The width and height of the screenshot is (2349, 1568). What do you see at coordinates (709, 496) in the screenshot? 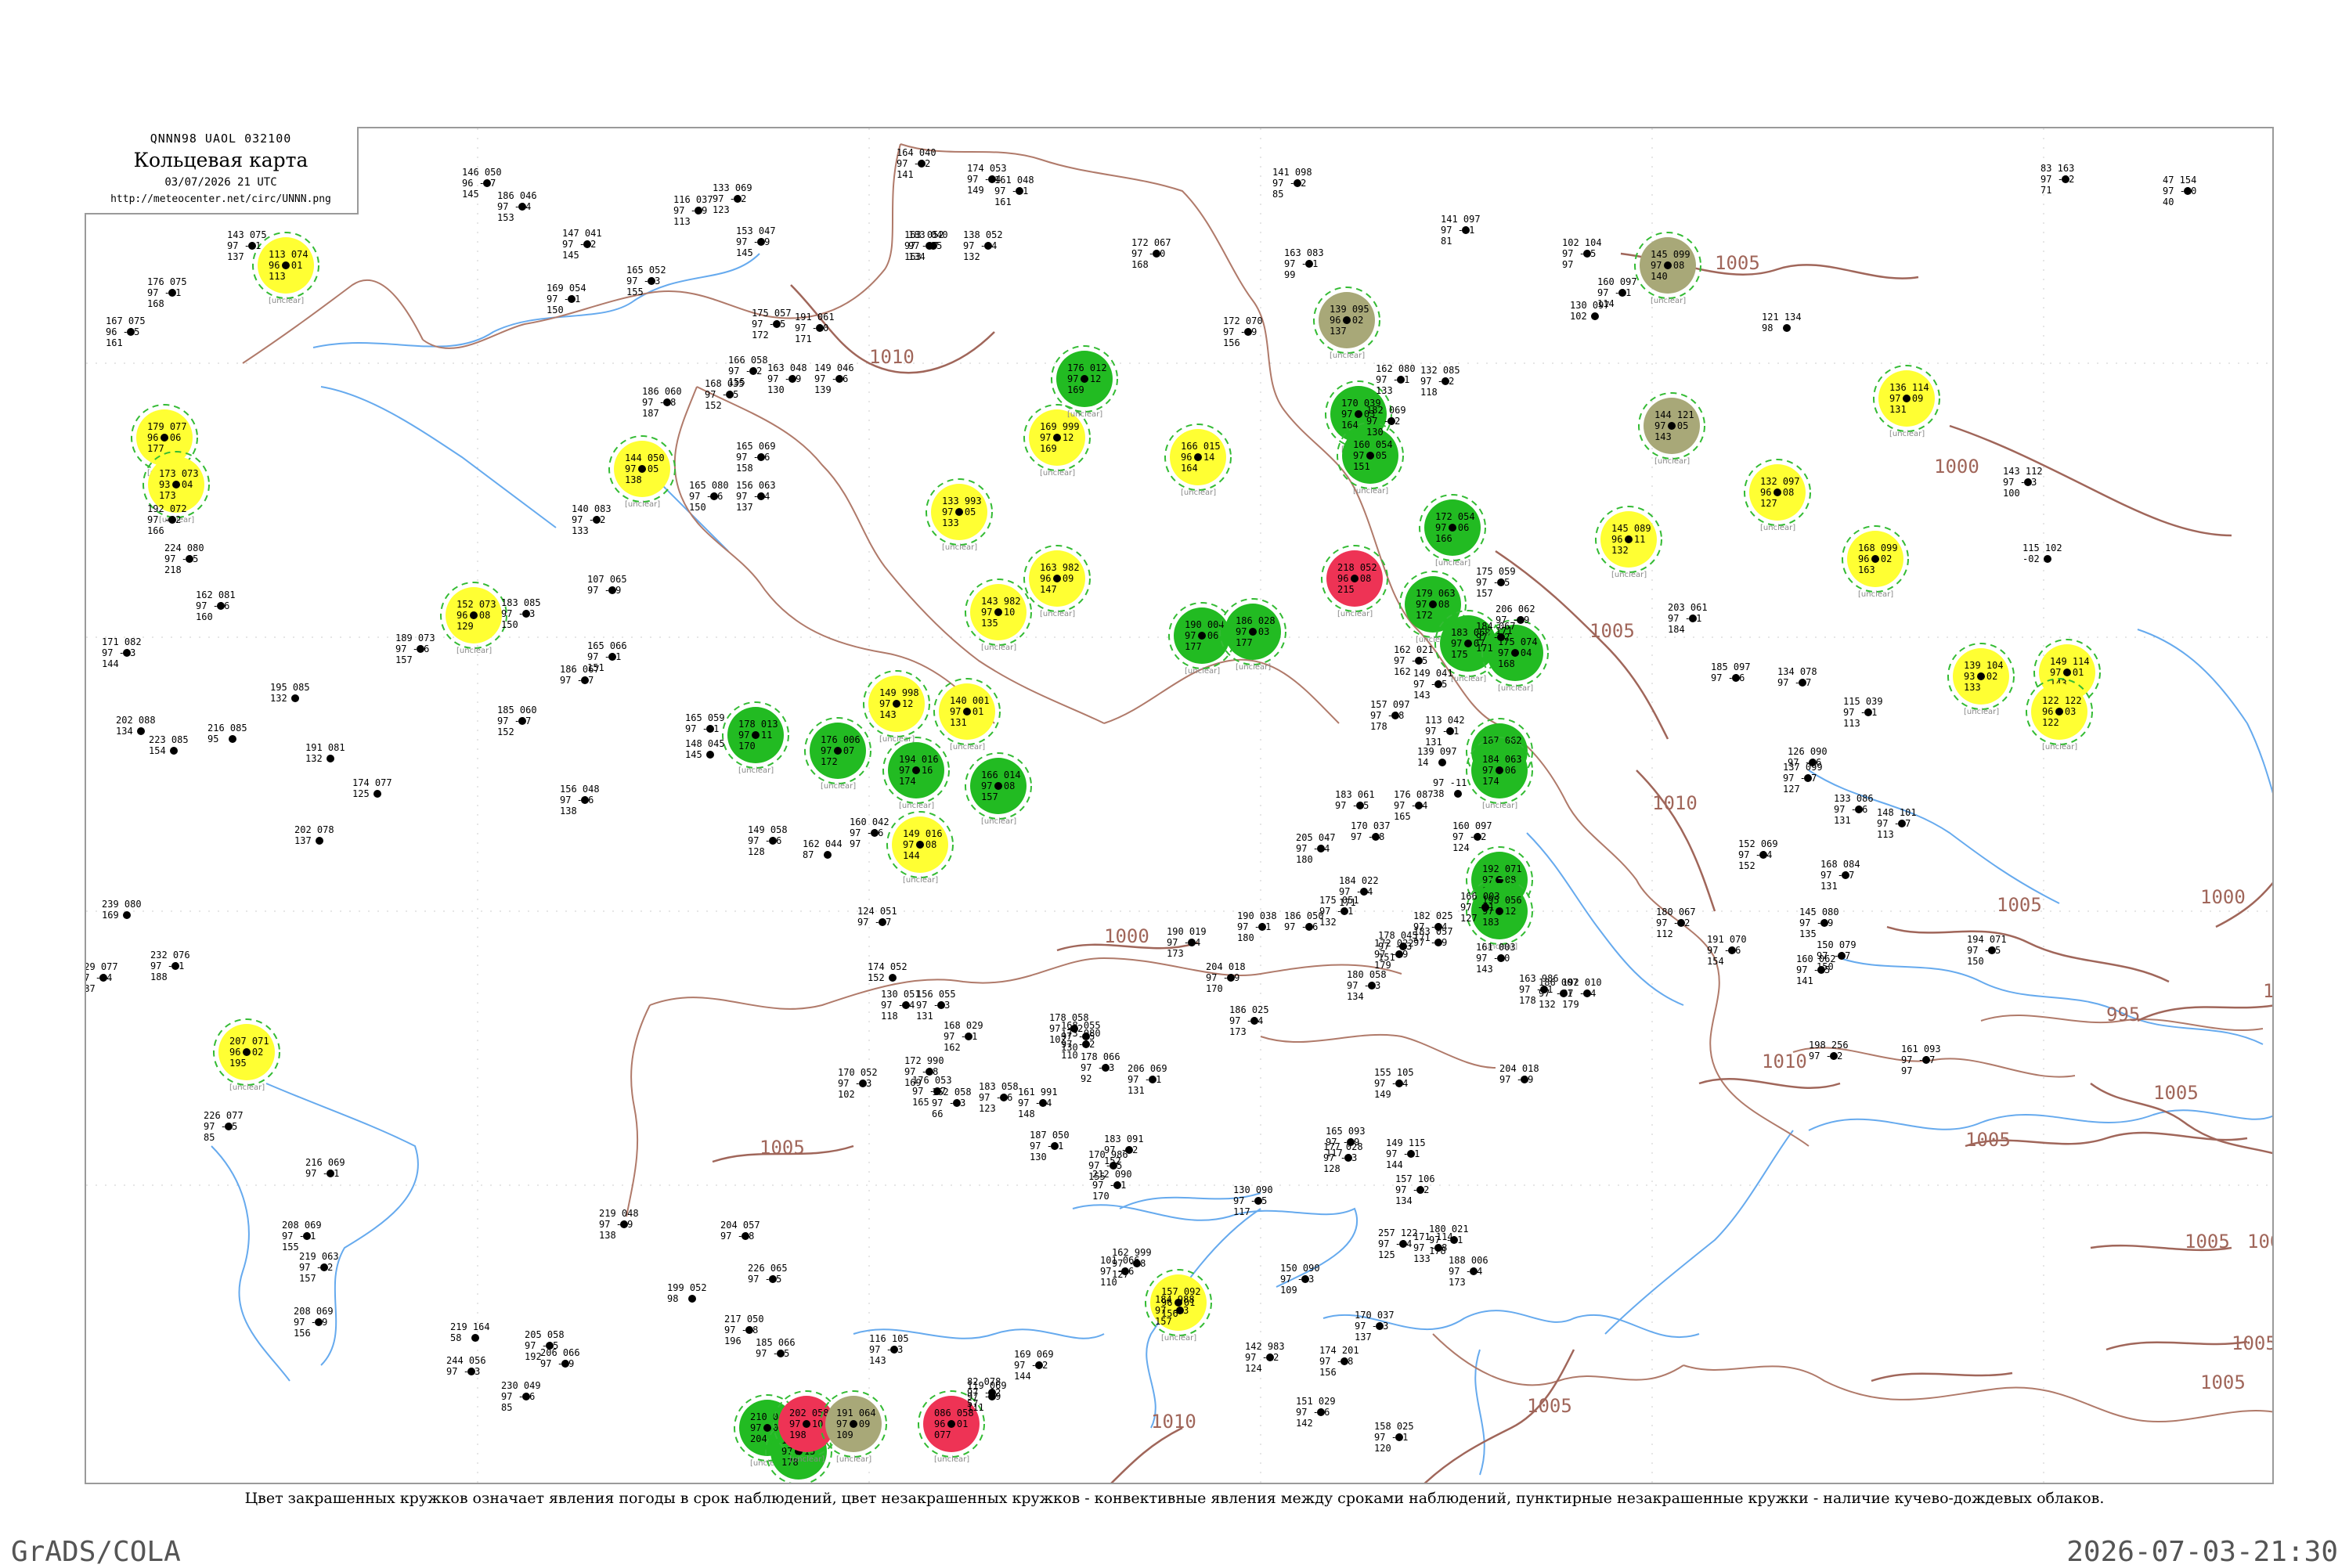
I see `plain-station: 165 08097 -06150` at bounding box center [709, 496].